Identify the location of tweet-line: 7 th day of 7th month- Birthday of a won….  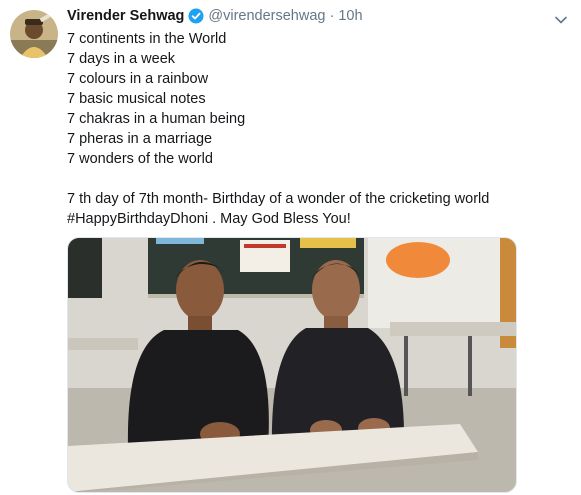
(278, 199).